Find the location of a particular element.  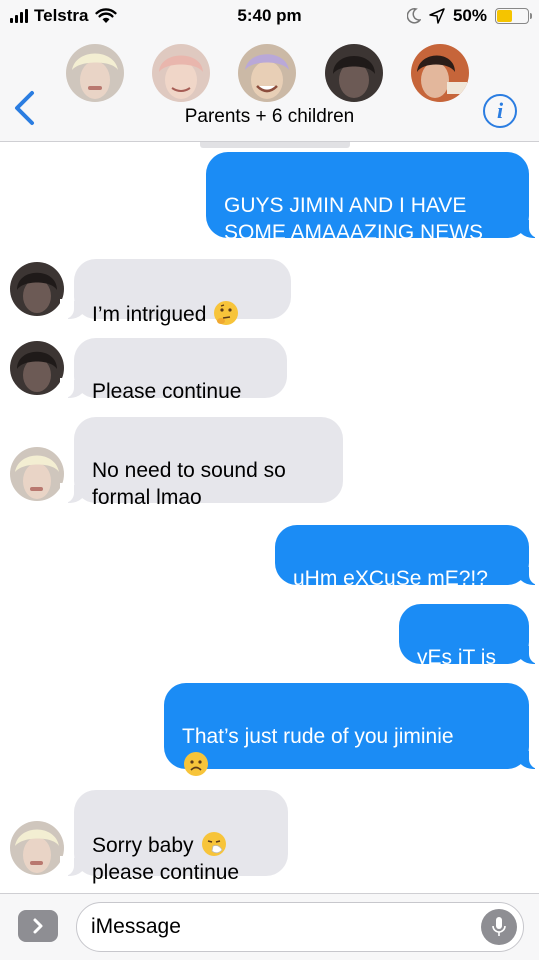

outgoing-message-bubble: uHm eXCuSe mE?!? is located at coordinates (407, 557).